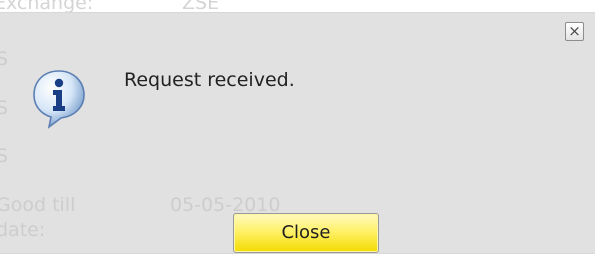  I want to click on good-till-label-line2: date:, so click(23, 230).